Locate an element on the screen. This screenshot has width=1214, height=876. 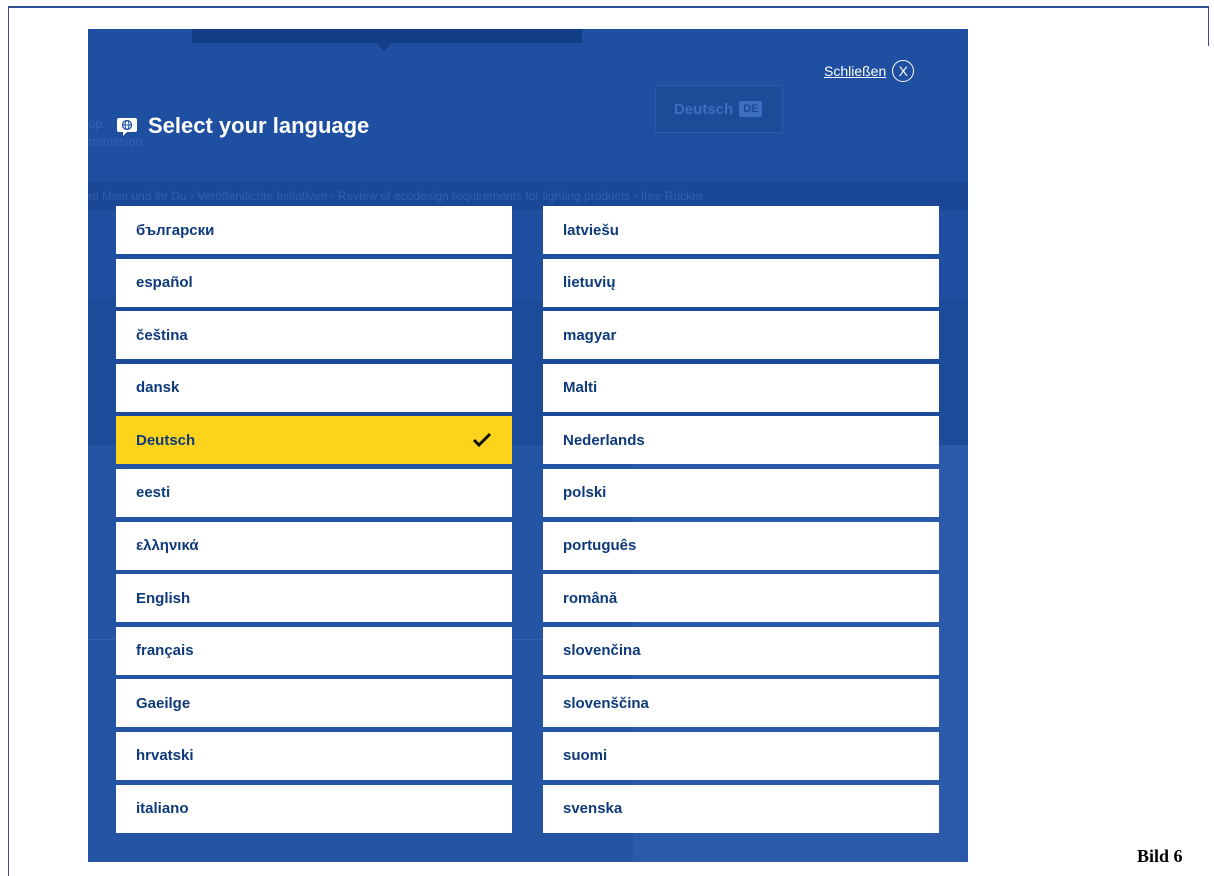
background-tab-notch is located at coordinates (384, 47).